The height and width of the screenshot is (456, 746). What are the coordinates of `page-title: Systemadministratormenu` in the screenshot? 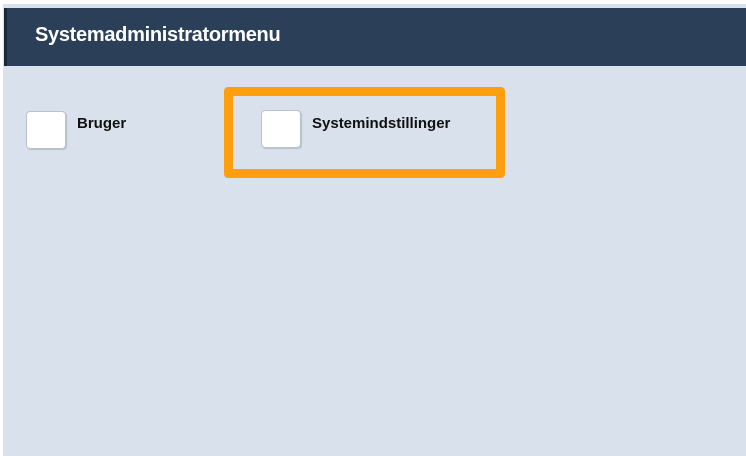 It's located at (158, 35).